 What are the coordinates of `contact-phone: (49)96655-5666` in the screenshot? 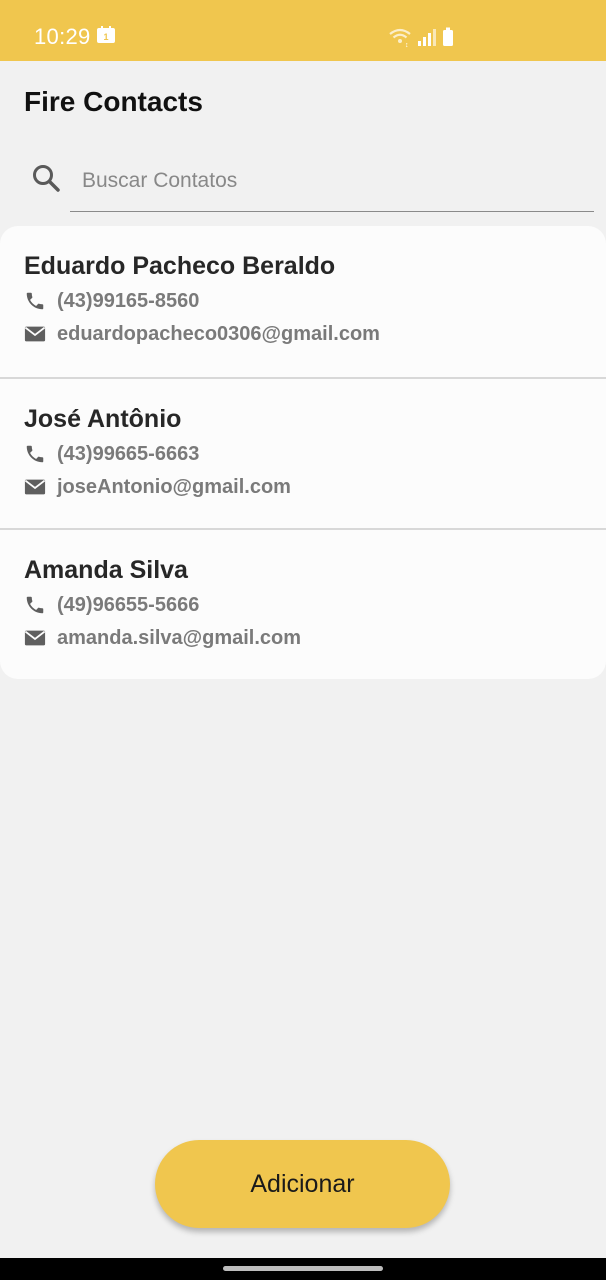 It's located at (128, 604).